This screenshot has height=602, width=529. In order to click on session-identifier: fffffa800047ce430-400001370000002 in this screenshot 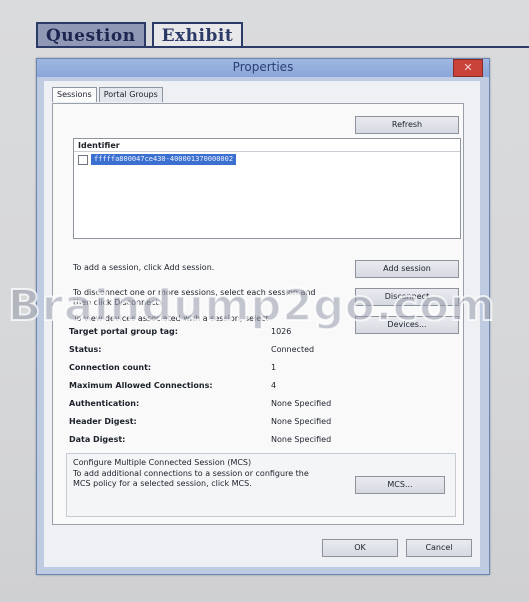, I will do `click(164, 159)`.